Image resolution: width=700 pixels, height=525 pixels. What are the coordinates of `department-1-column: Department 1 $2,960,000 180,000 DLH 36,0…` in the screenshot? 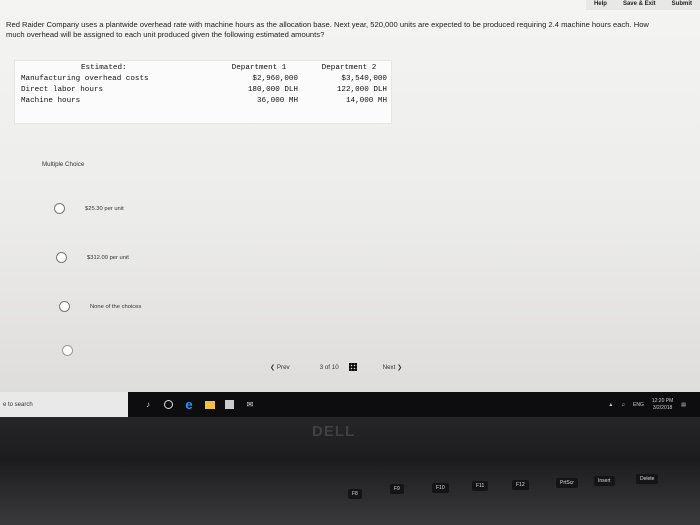 It's located at (259, 85).